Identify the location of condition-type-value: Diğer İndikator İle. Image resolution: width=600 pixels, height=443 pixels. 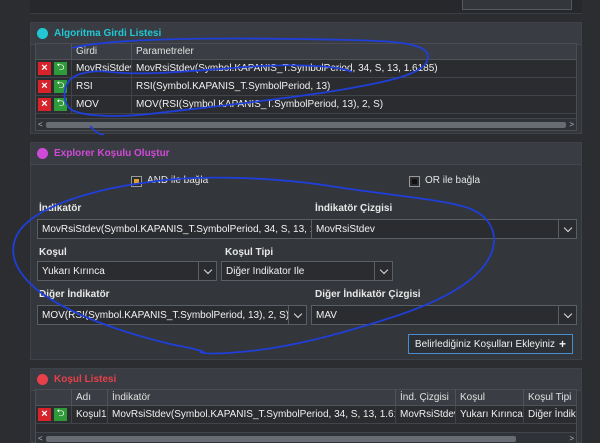
(265, 271).